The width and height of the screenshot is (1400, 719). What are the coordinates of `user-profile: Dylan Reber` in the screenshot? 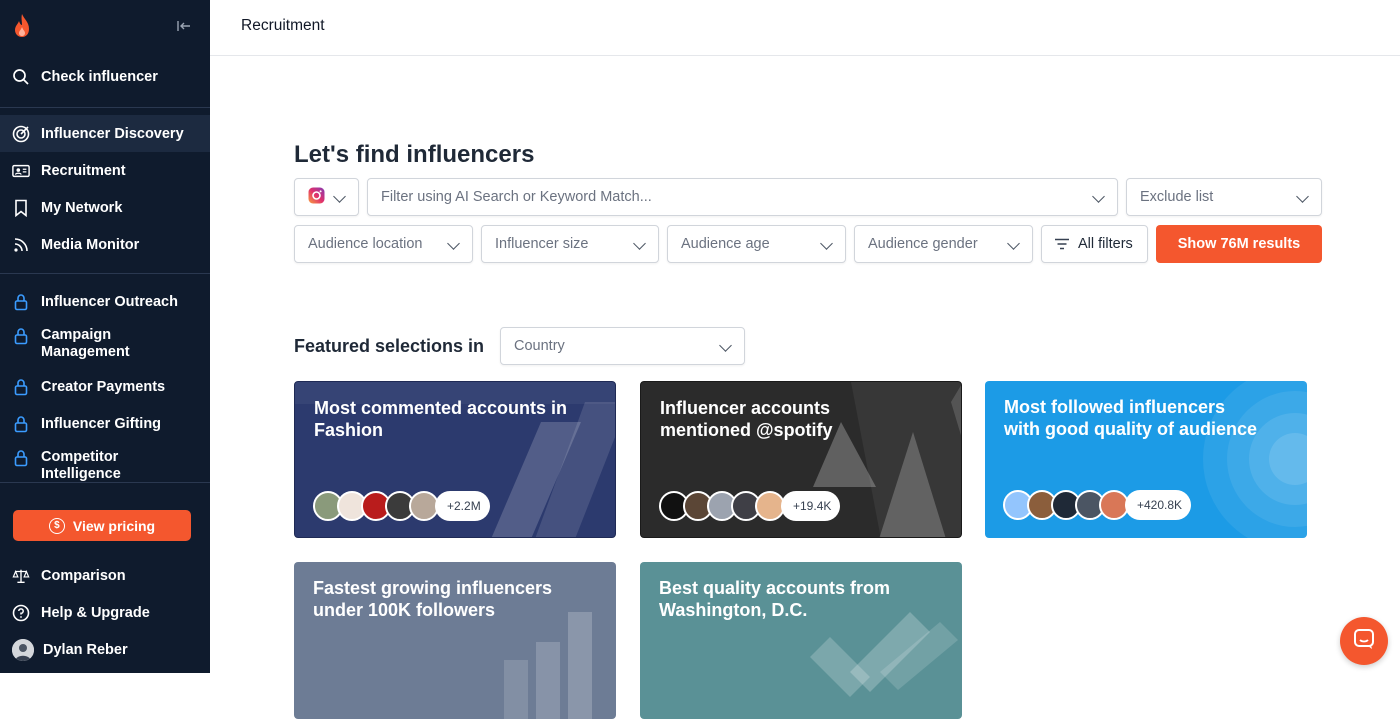 It's located at (105, 649).